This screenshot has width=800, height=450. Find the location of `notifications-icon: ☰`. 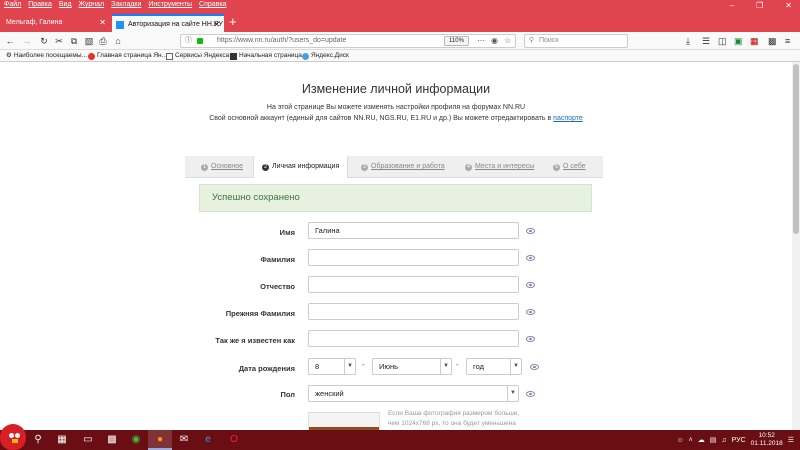

notifications-icon: ☰ is located at coordinates (791, 440).